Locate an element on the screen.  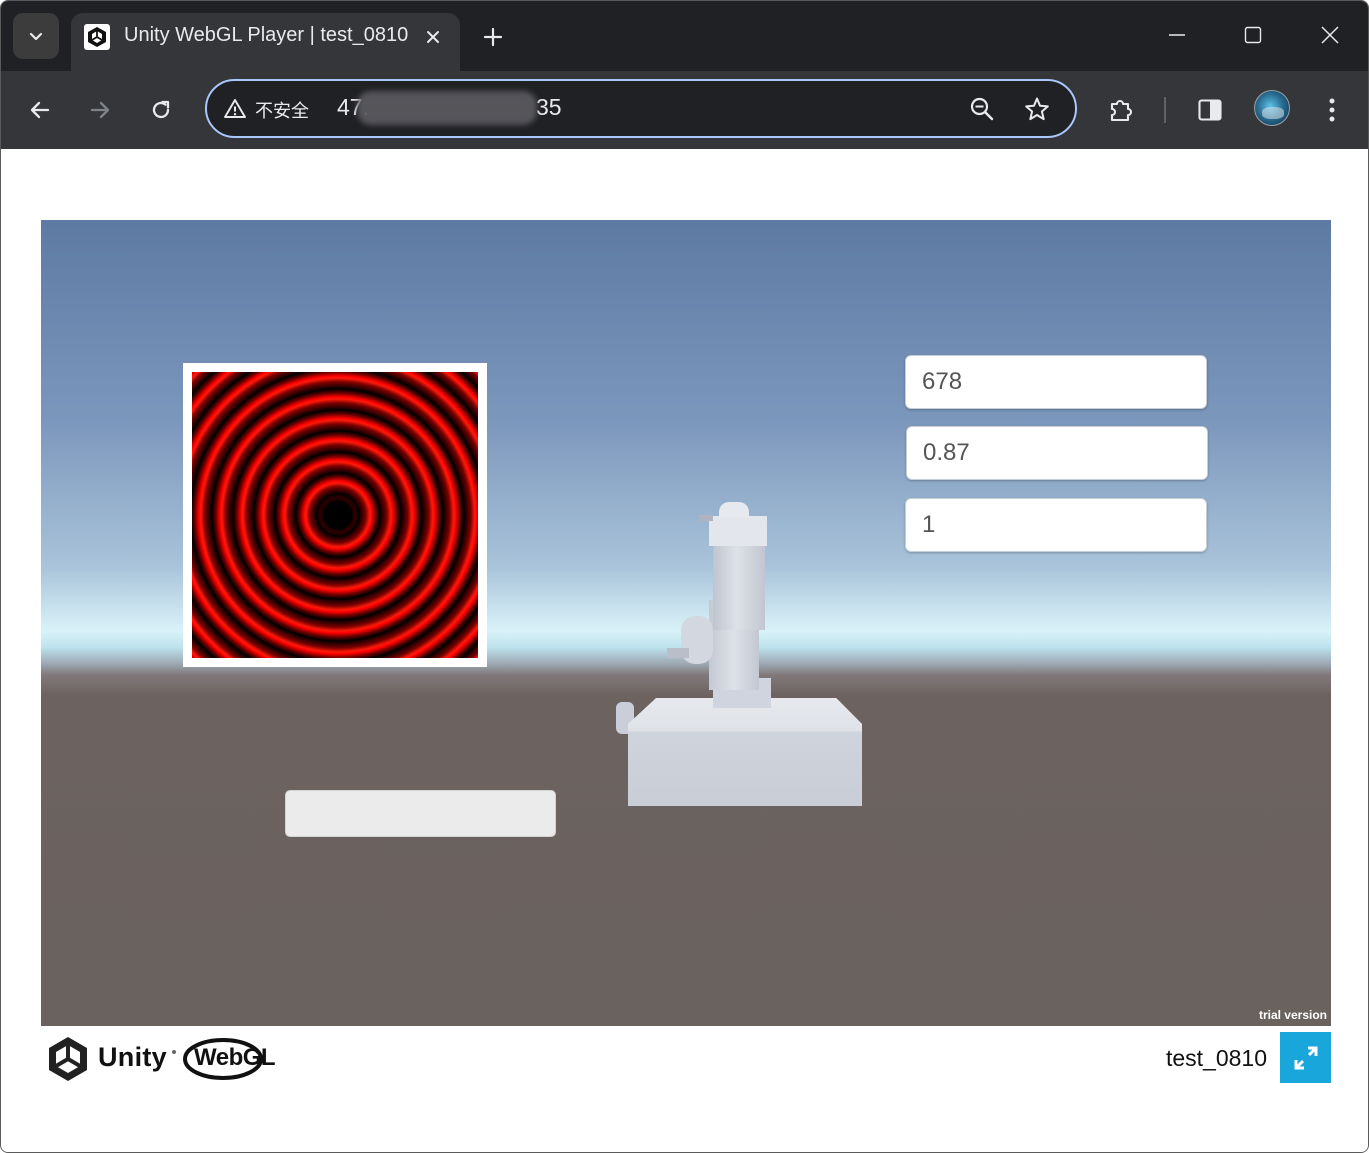
trial-version-label: trial version is located at coordinates (1292, 1015).